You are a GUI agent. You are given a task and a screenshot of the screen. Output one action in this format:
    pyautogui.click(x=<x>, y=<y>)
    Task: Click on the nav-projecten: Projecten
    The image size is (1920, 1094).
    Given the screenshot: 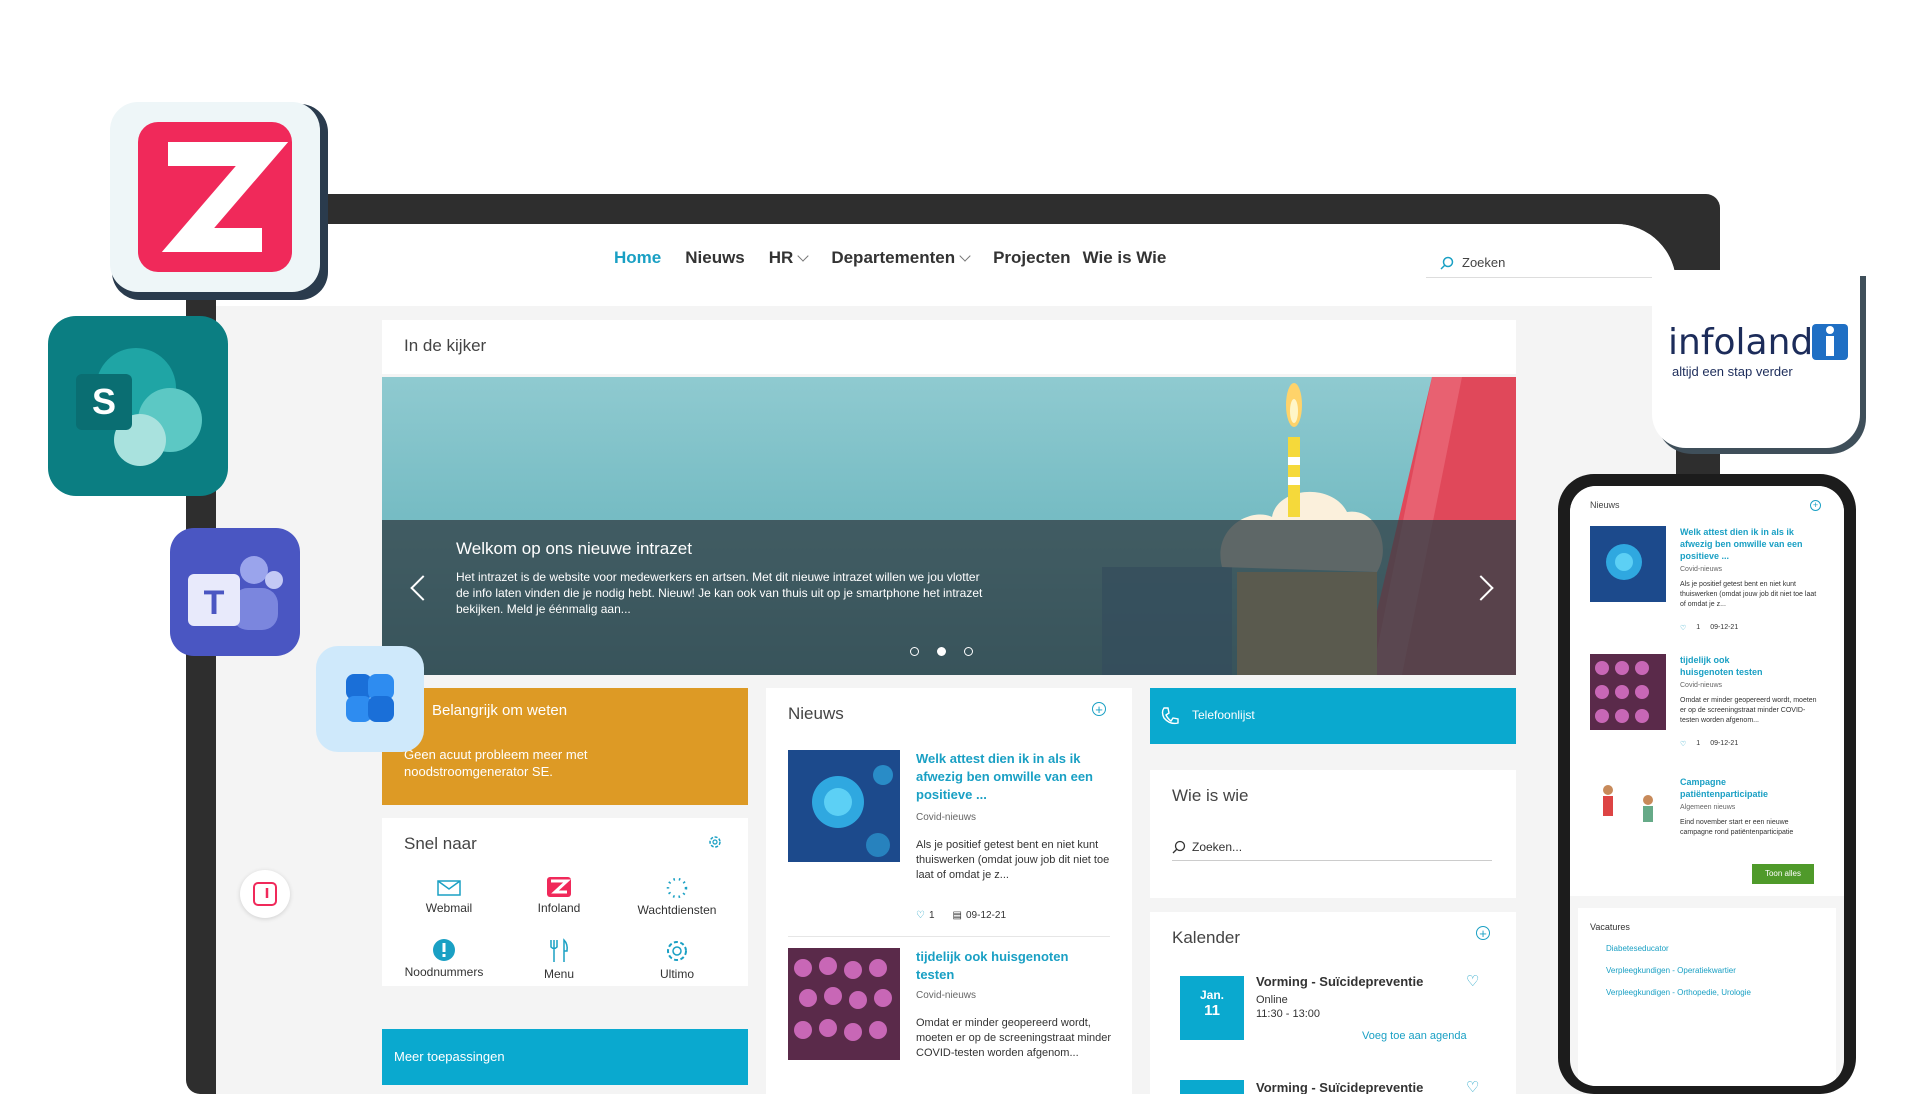 What is the action you would take?
    pyautogui.click(x=1031, y=258)
    